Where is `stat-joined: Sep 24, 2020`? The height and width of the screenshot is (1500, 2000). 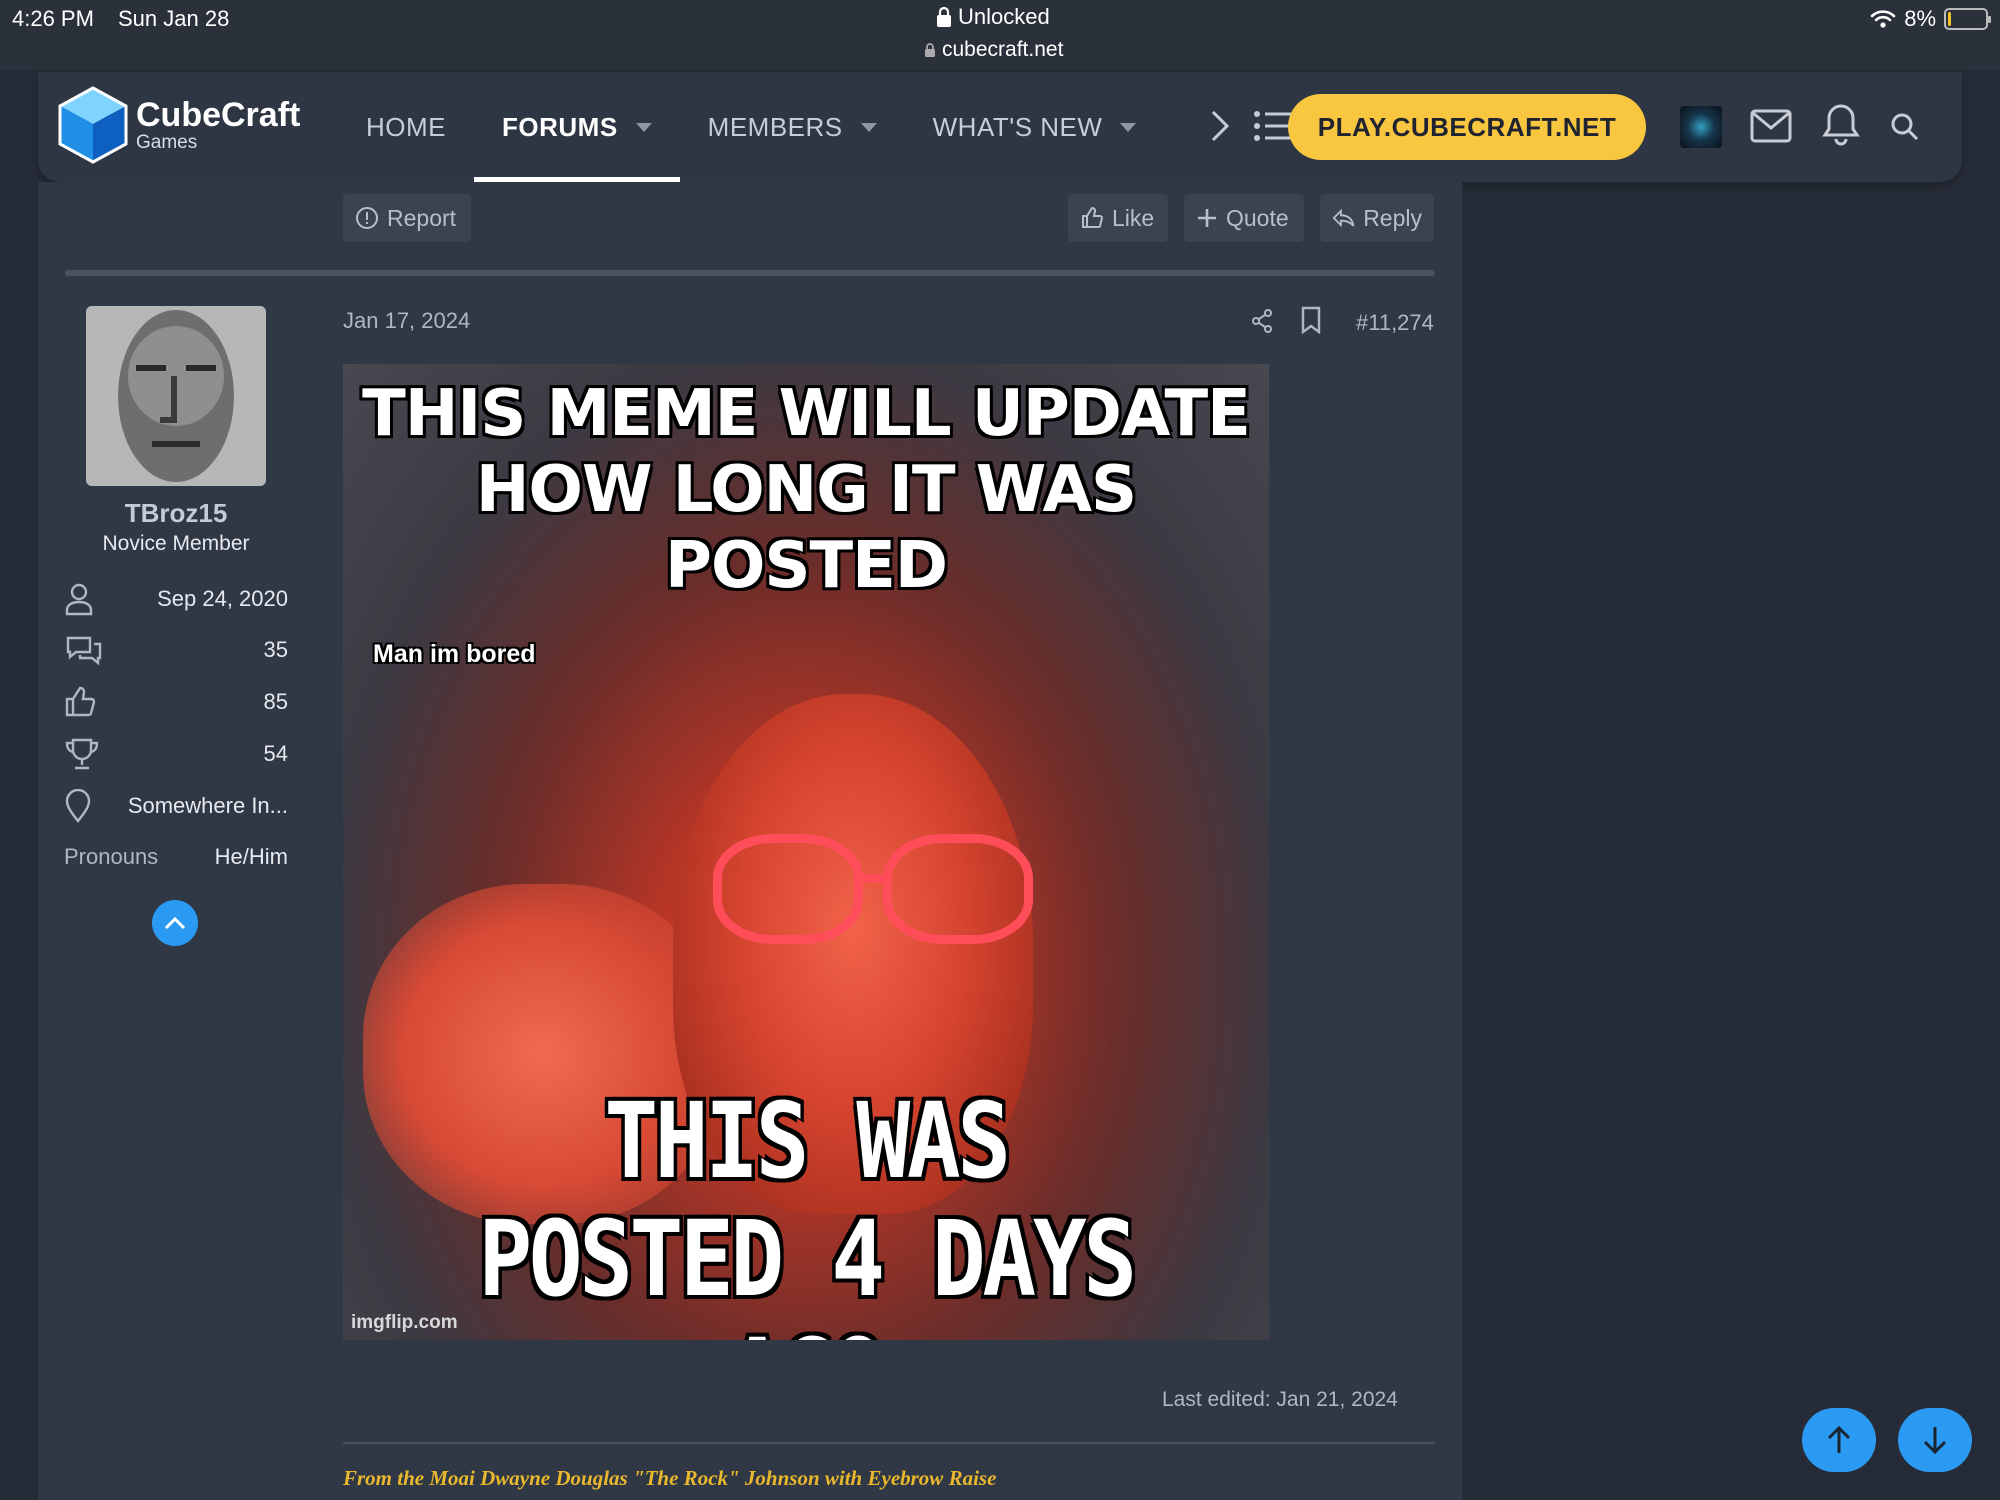 stat-joined: Sep 24, 2020 is located at coordinates (176, 599).